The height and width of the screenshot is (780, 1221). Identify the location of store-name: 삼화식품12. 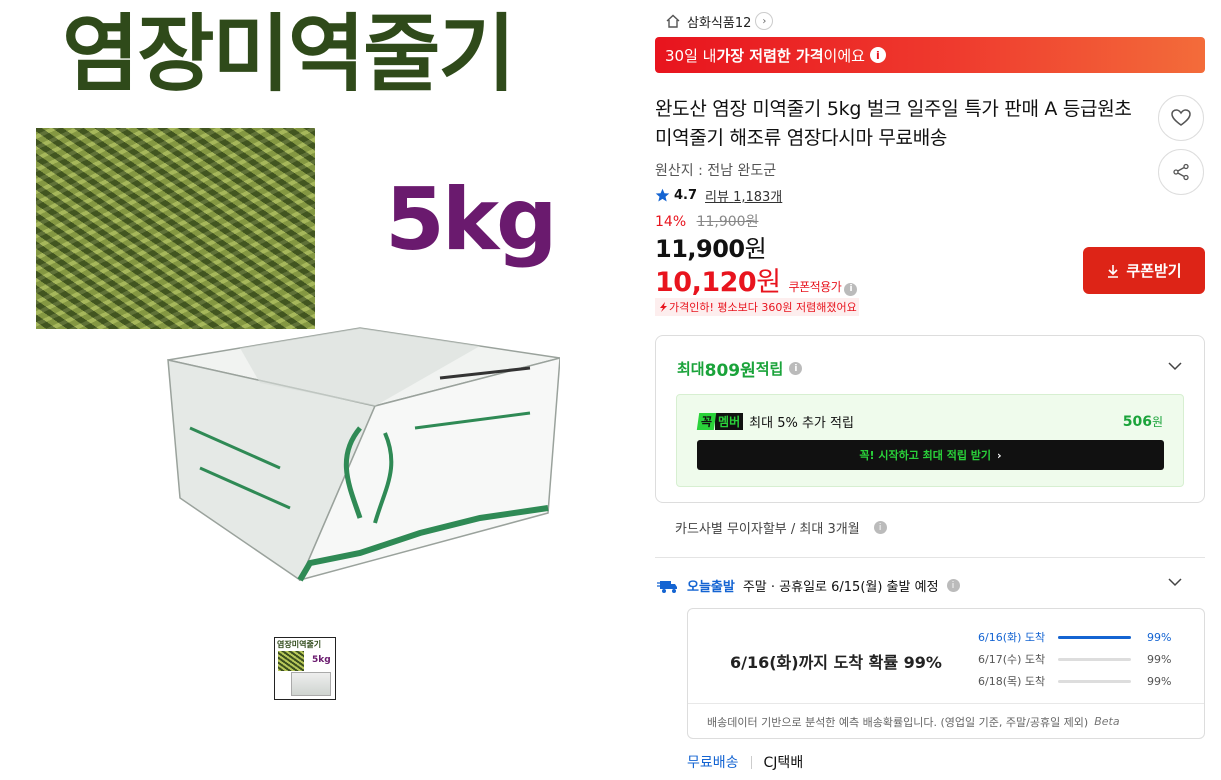
(719, 23).